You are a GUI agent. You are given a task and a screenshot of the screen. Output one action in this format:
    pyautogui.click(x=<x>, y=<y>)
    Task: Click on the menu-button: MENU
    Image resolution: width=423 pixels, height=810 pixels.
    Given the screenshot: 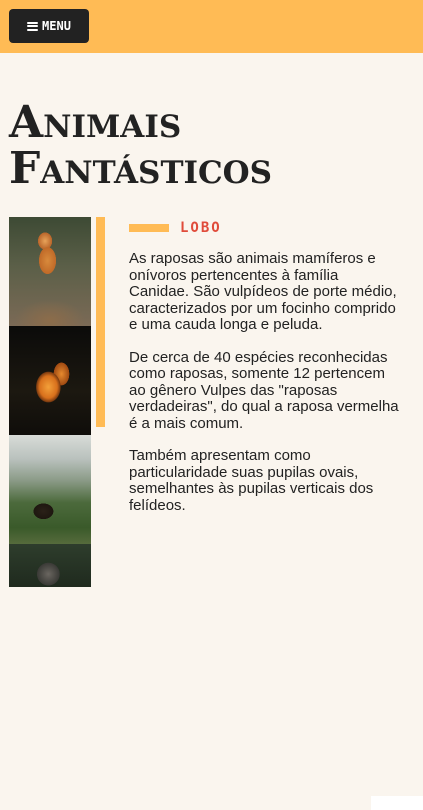 What is the action you would take?
    pyautogui.click(x=49, y=26)
    